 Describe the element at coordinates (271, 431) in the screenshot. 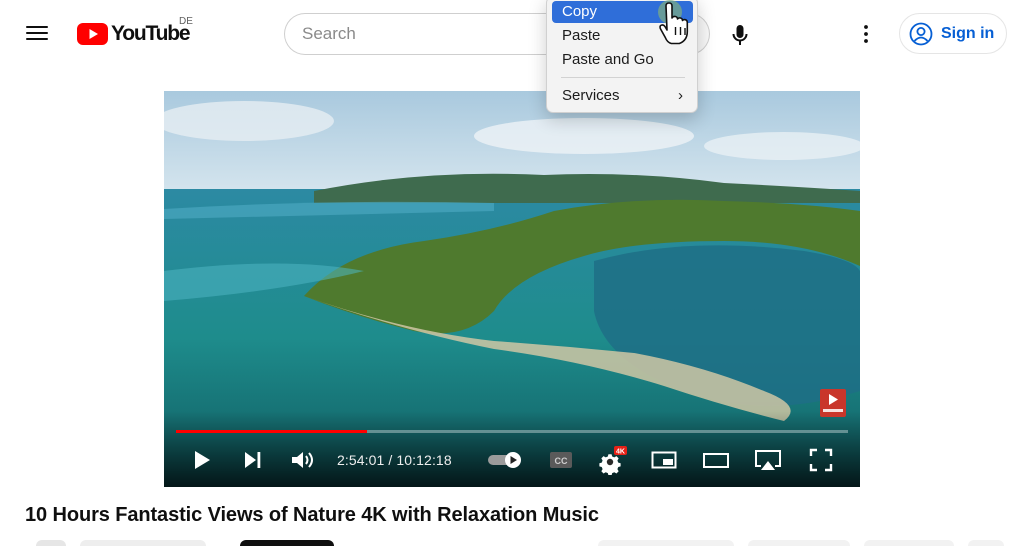

I see `progress-played` at that location.